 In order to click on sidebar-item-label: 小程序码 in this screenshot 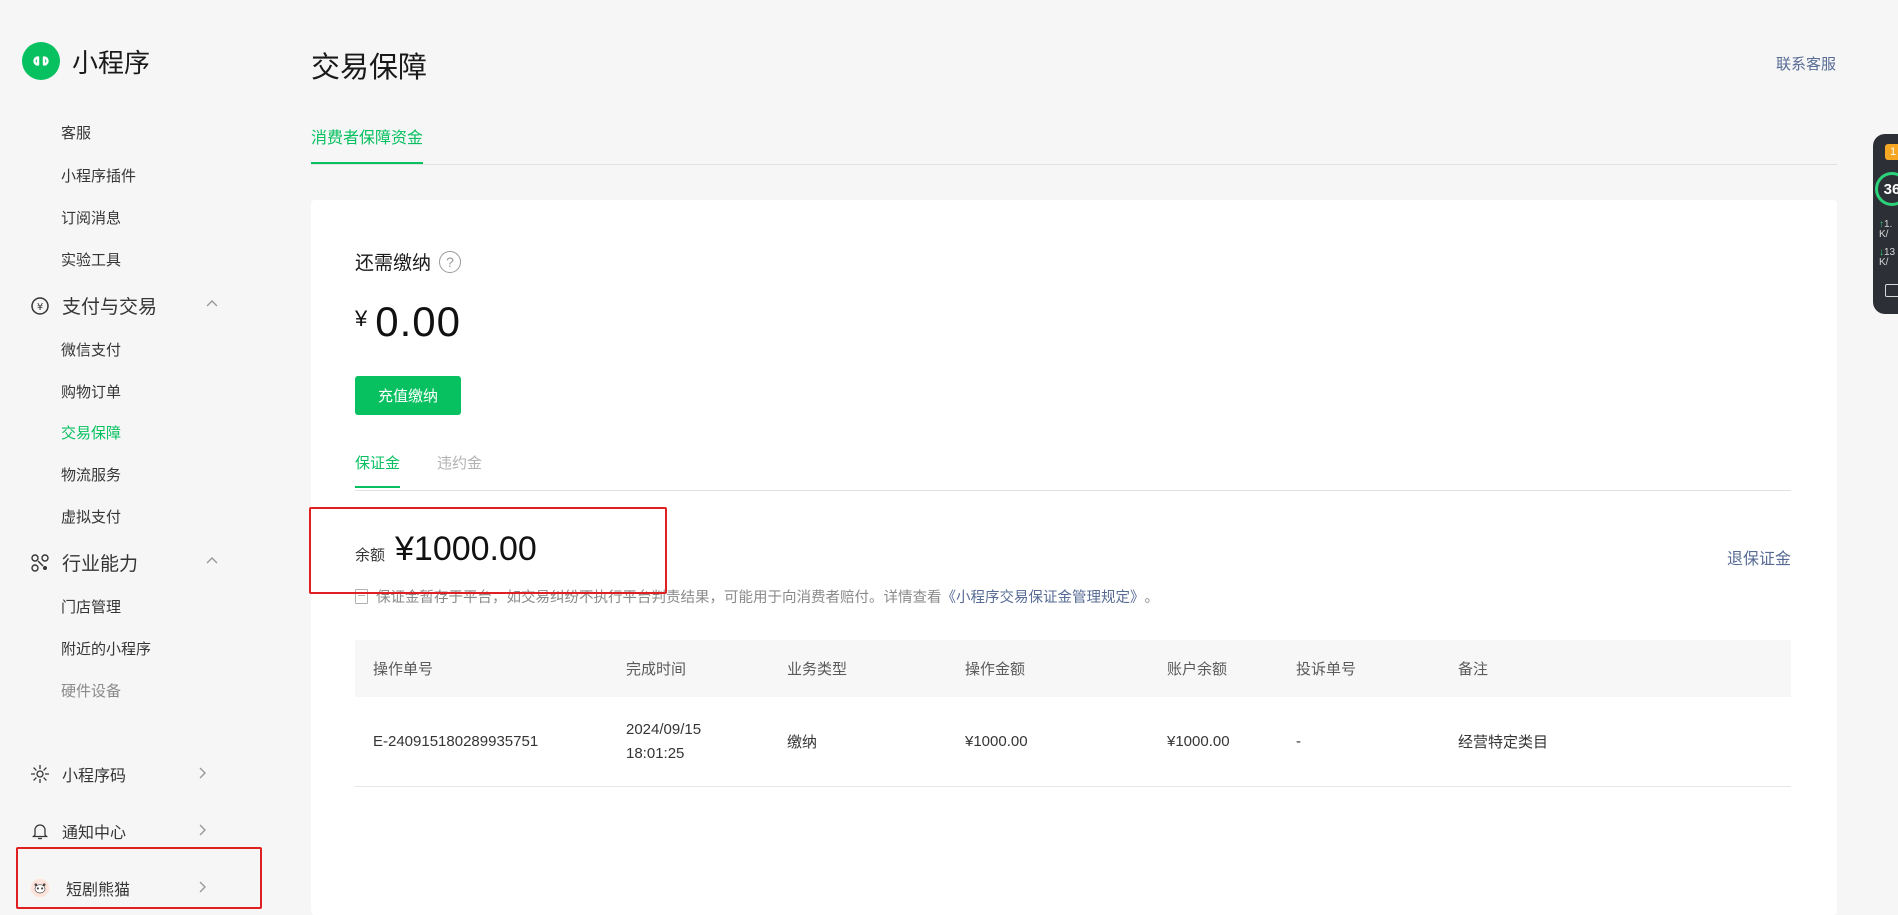, I will do `click(94, 776)`.